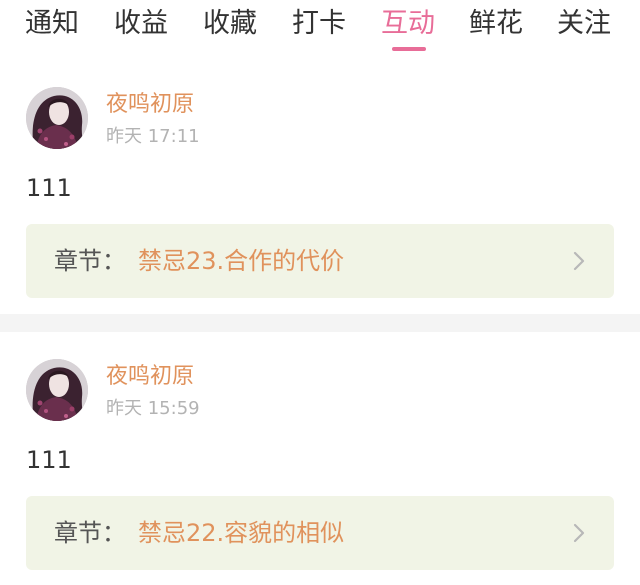  I want to click on tab-flowers: 鲜花, so click(496, 24).